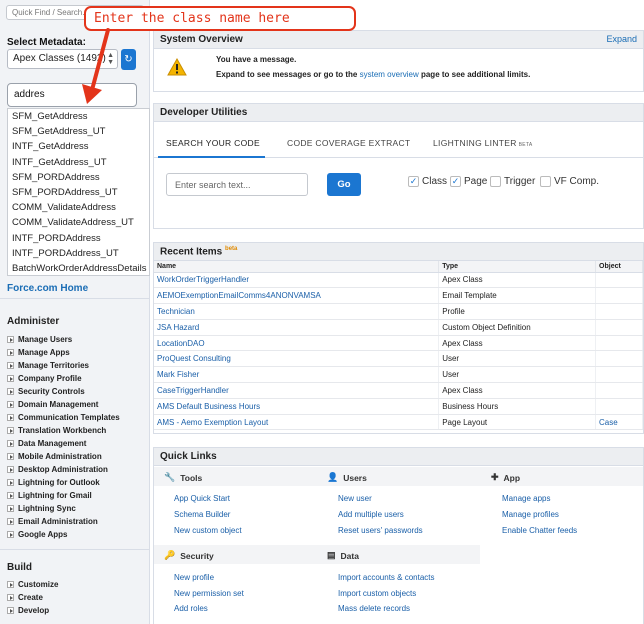  I want to click on sidebar-nav-item: Google Apps, so click(63, 534).